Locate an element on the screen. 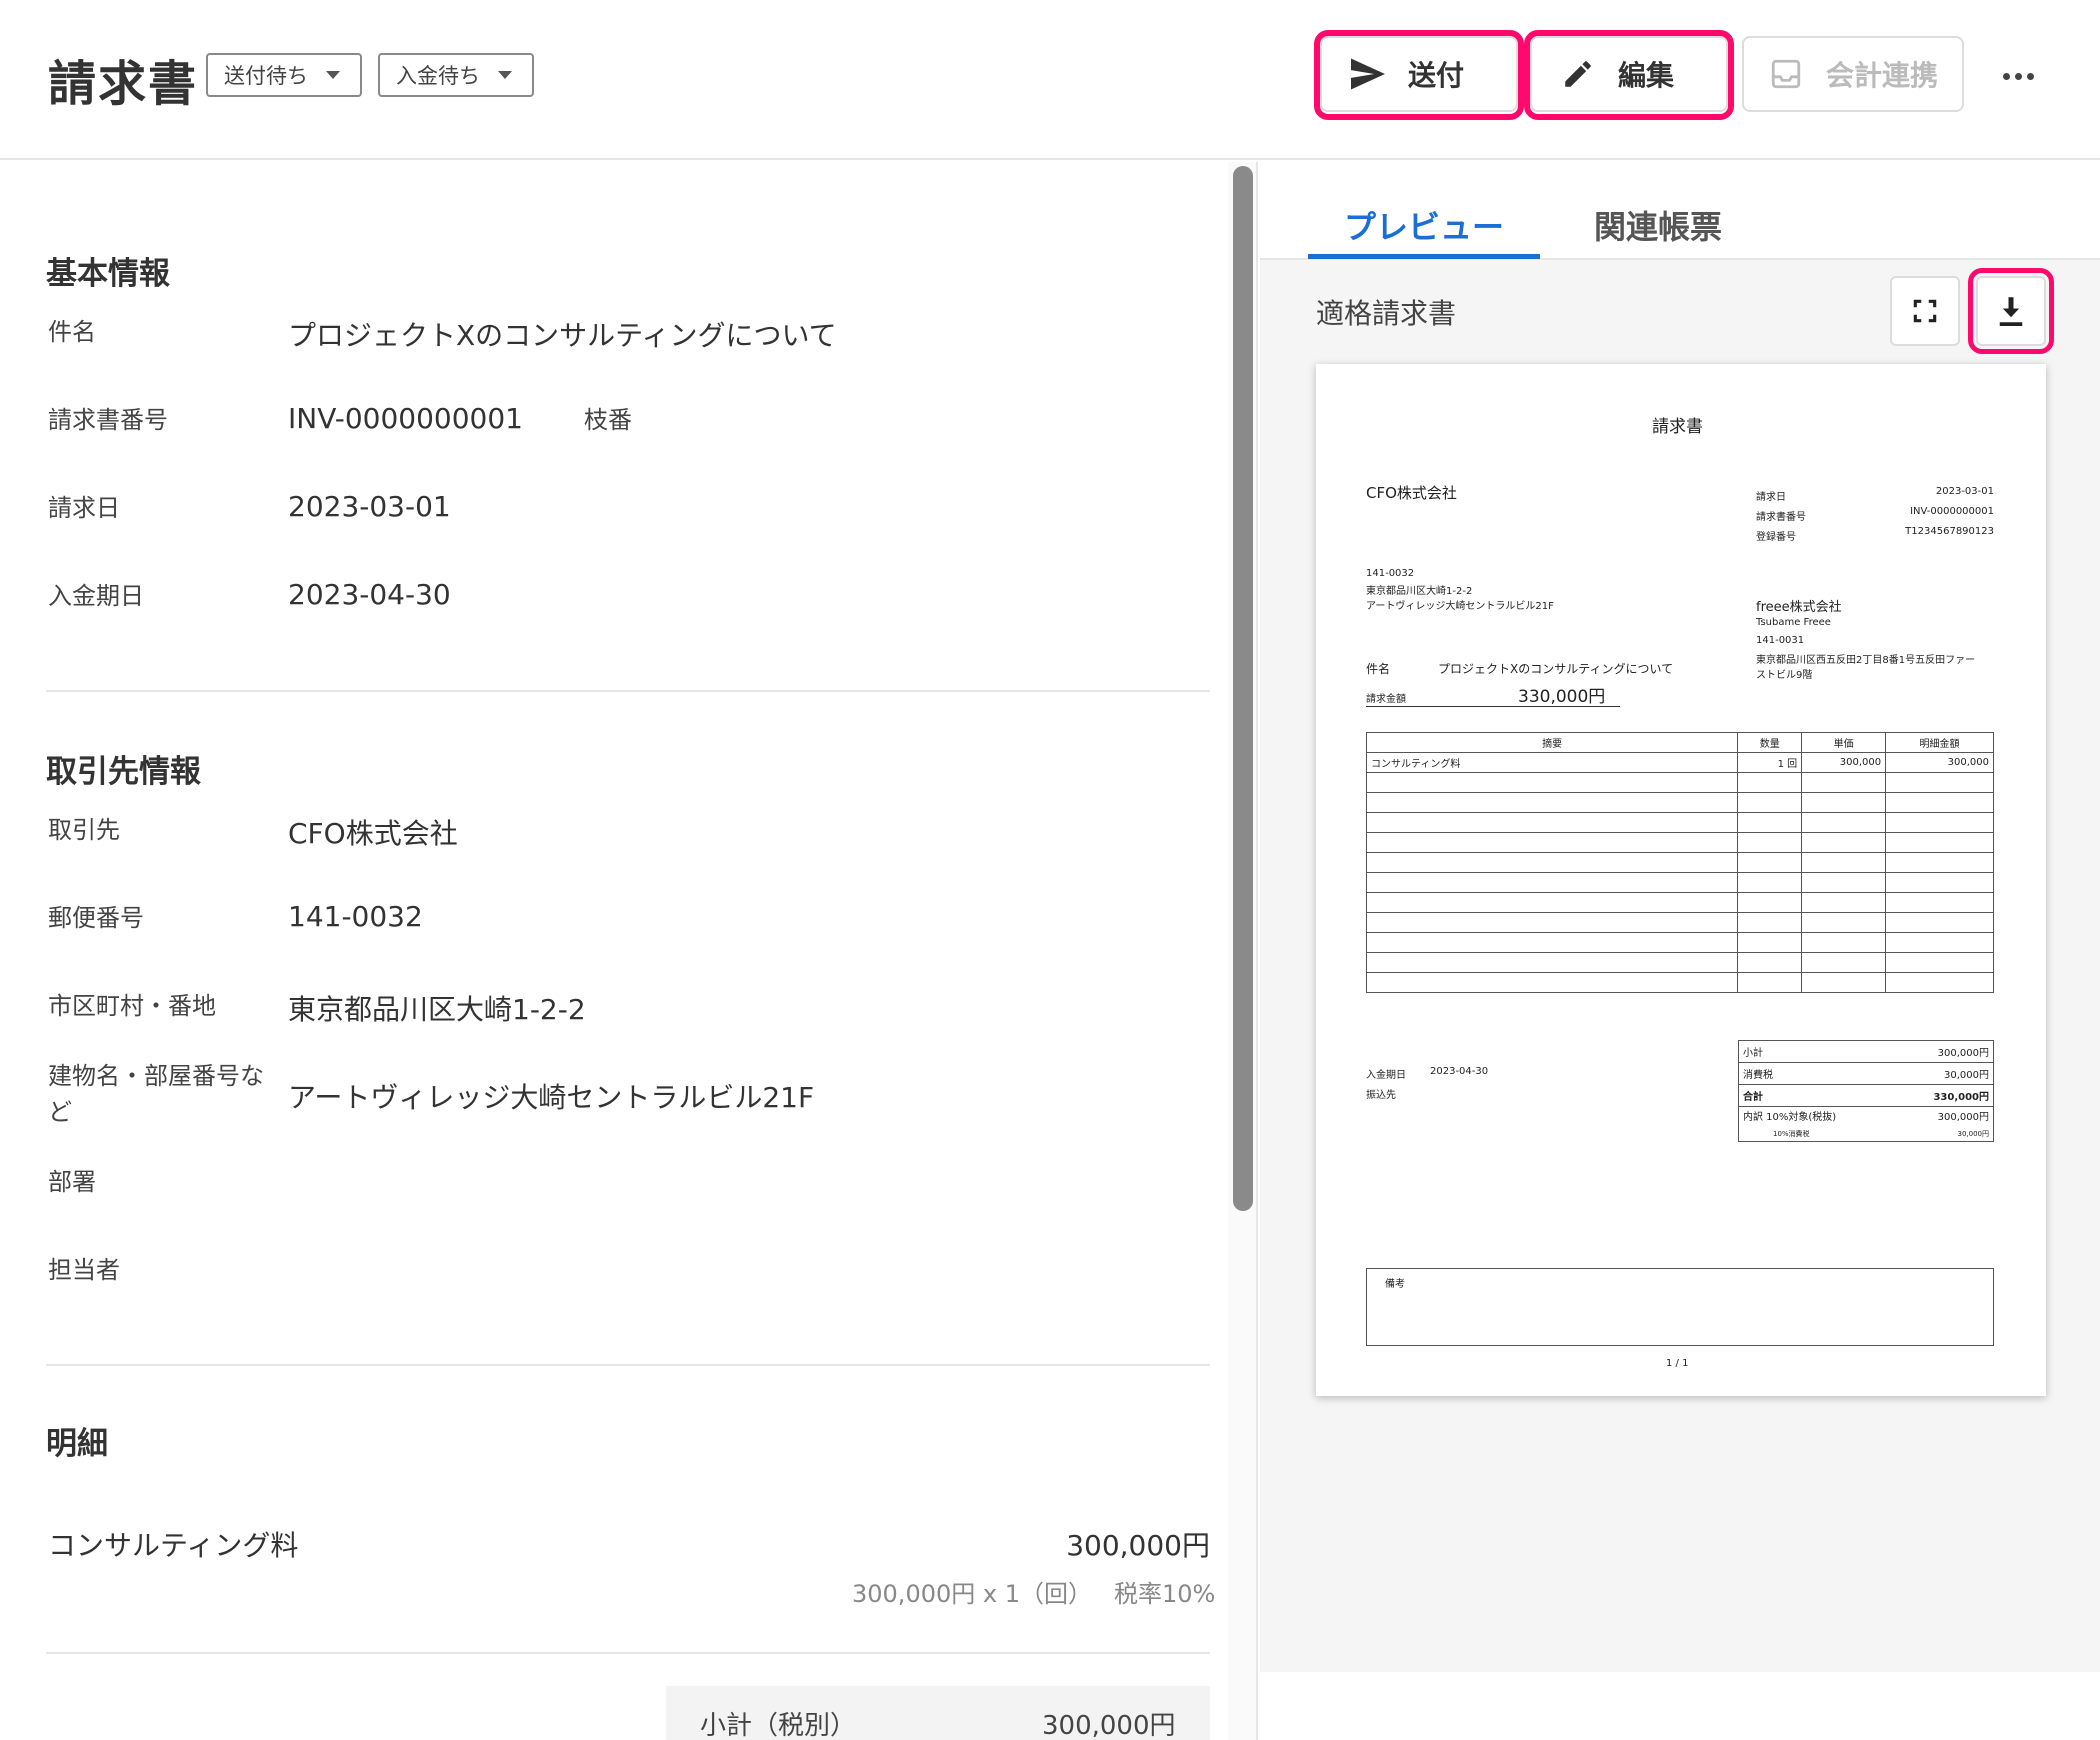 This screenshot has height=1740, width=2100. doc-subtotal-row: 小計 300,000円 is located at coordinates (1866, 1052).